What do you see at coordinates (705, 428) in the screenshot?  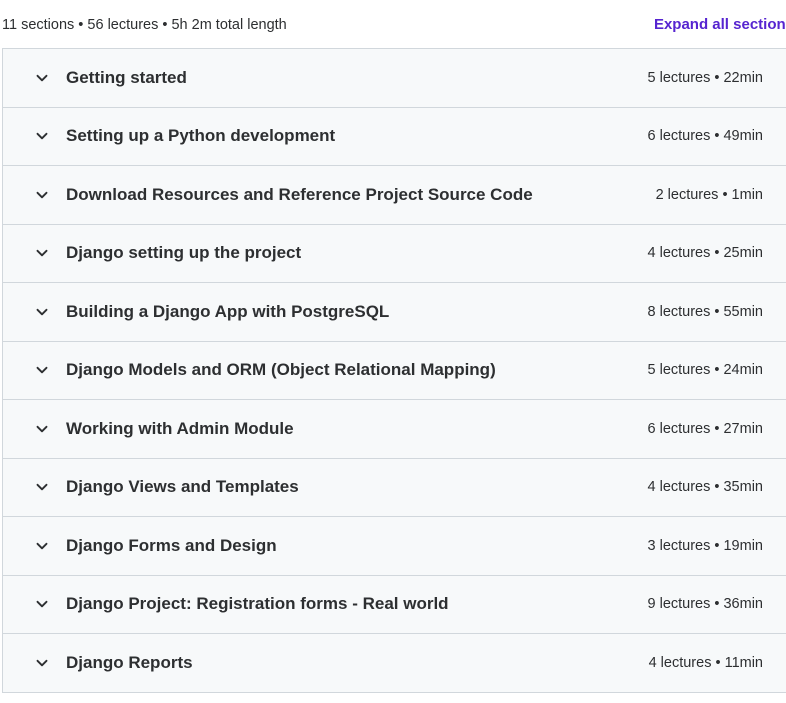 I see `section-meta: 6 lectures • 27min` at bounding box center [705, 428].